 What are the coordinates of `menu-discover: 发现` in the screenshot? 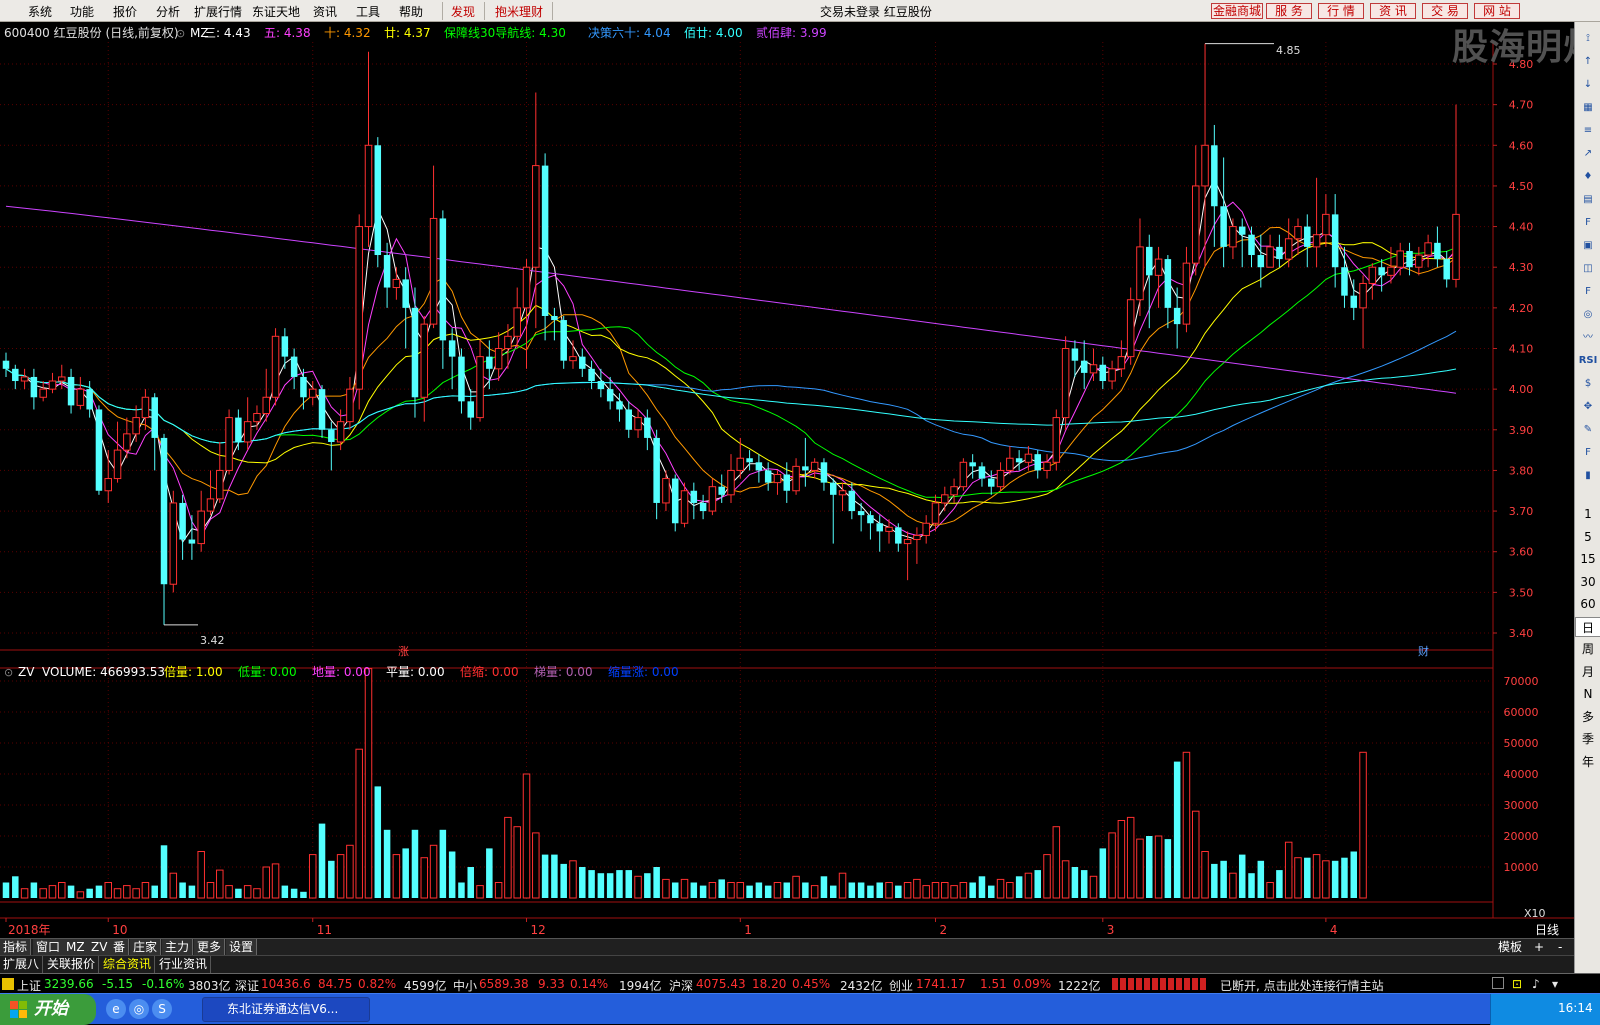 It's located at (463, 11).